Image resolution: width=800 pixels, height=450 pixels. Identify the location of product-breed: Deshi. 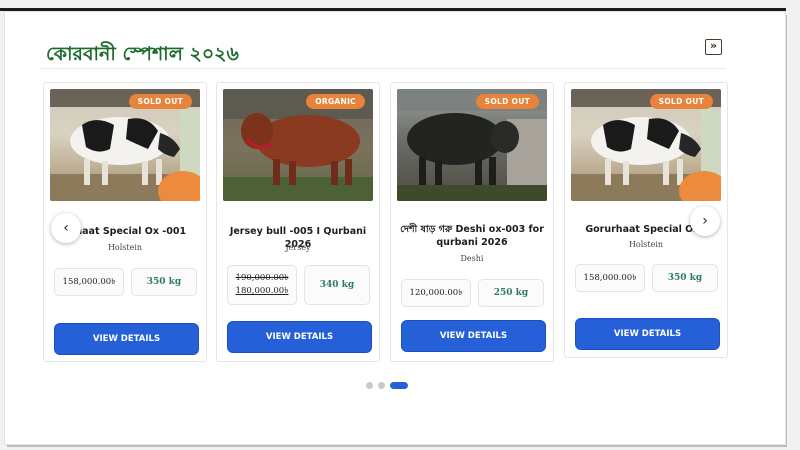
(472, 258).